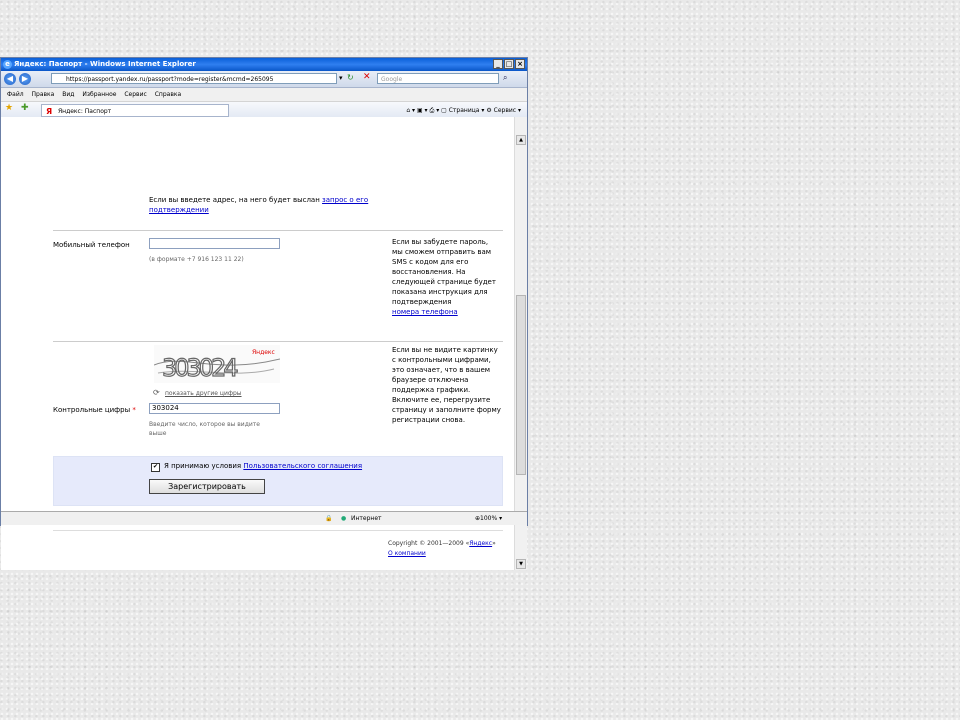 The width and height of the screenshot is (960, 720). Describe the element at coordinates (204, 429) in the screenshot. I see `captcha-hint: Введите число, которое вы видите выше` at that location.